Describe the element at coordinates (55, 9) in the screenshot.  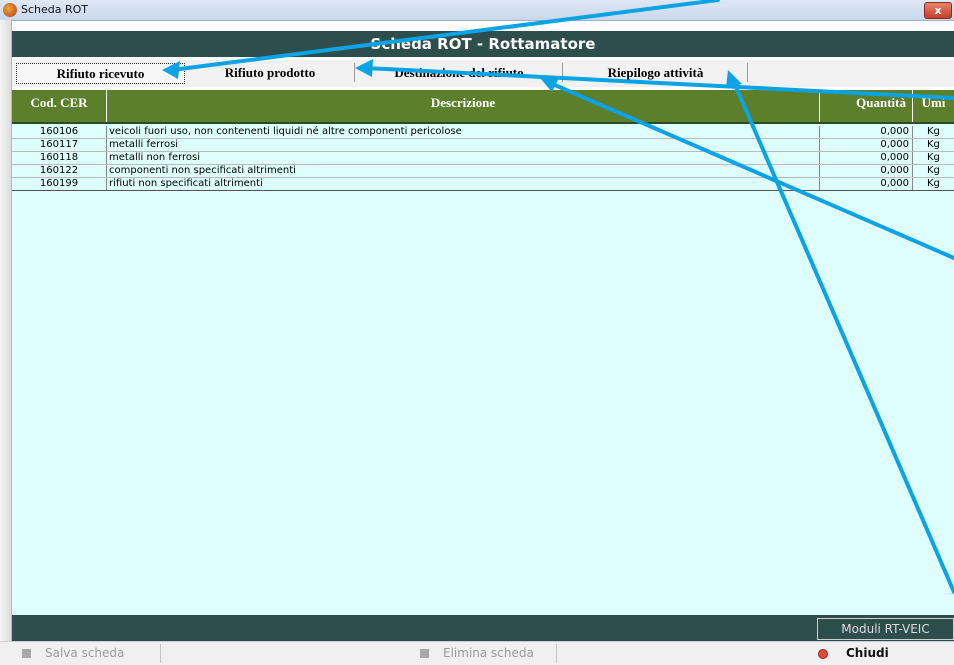
I see `window-title: Scheda ROT` at that location.